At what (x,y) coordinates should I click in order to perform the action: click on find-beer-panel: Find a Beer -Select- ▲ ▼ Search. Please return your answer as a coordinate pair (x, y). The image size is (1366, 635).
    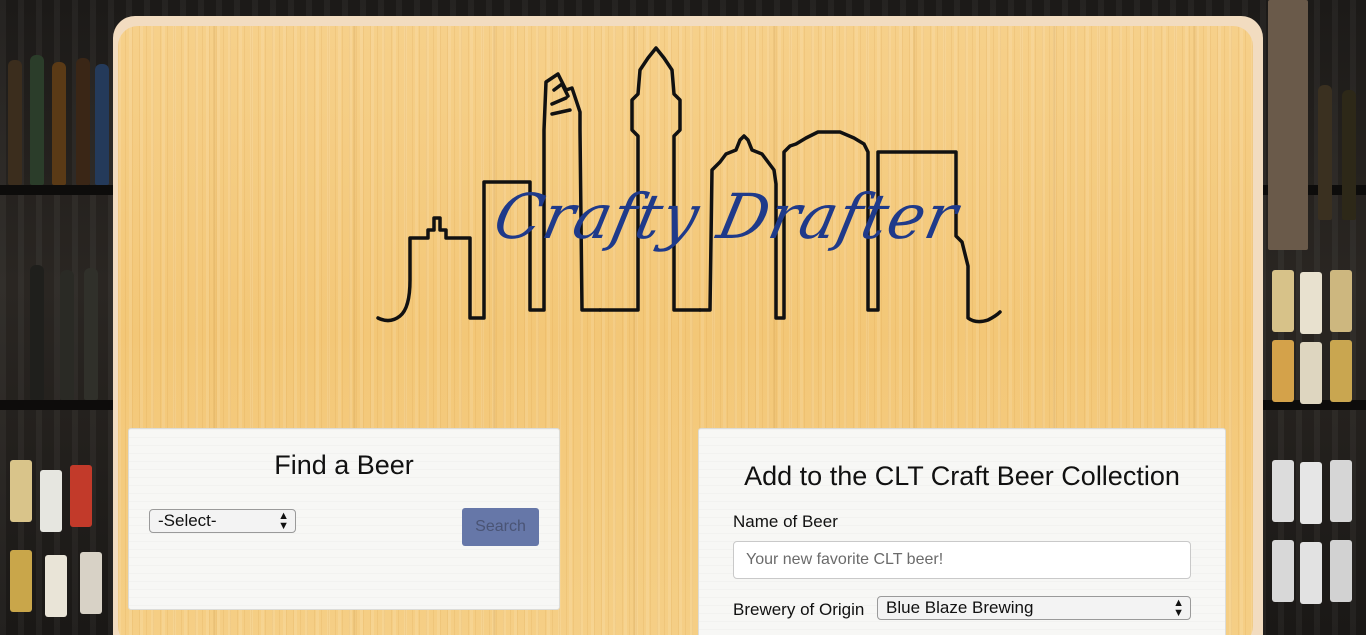
    Looking at the image, I should click on (344, 519).